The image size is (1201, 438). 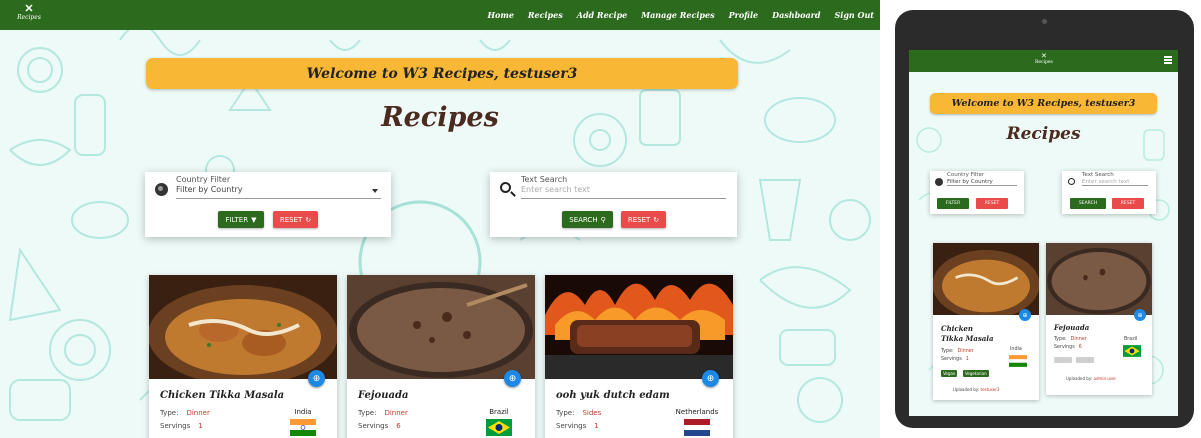 I want to click on servings-value: 1, so click(x=967, y=359).